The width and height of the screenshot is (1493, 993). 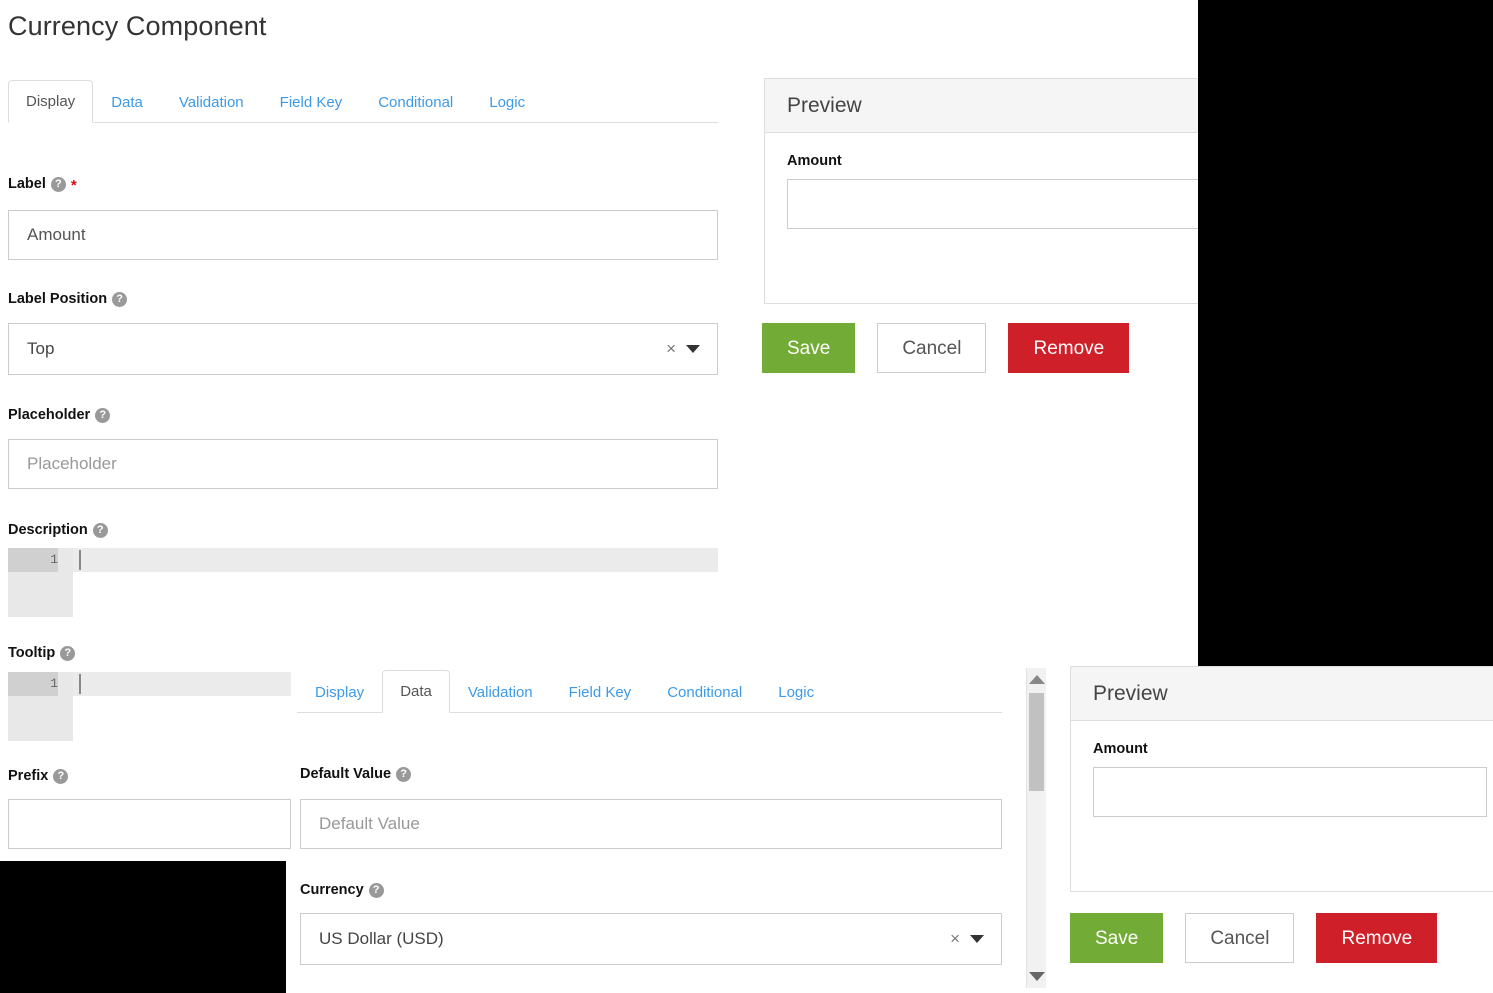 What do you see at coordinates (1036, 828) in the screenshot?
I see `bottom-dialog-scrollbar` at bounding box center [1036, 828].